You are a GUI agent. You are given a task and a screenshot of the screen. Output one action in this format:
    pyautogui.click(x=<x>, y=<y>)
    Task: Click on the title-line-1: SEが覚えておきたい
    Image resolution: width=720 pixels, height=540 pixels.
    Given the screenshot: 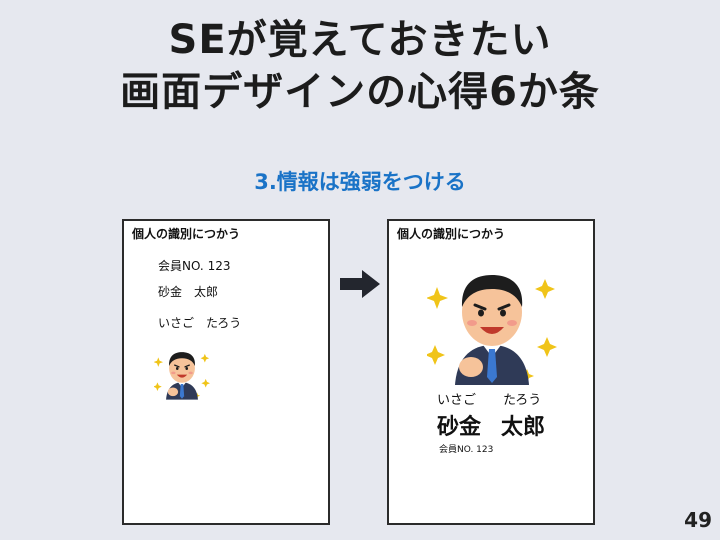 What is the action you would take?
    pyautogui.click(x=360, y=40)
    